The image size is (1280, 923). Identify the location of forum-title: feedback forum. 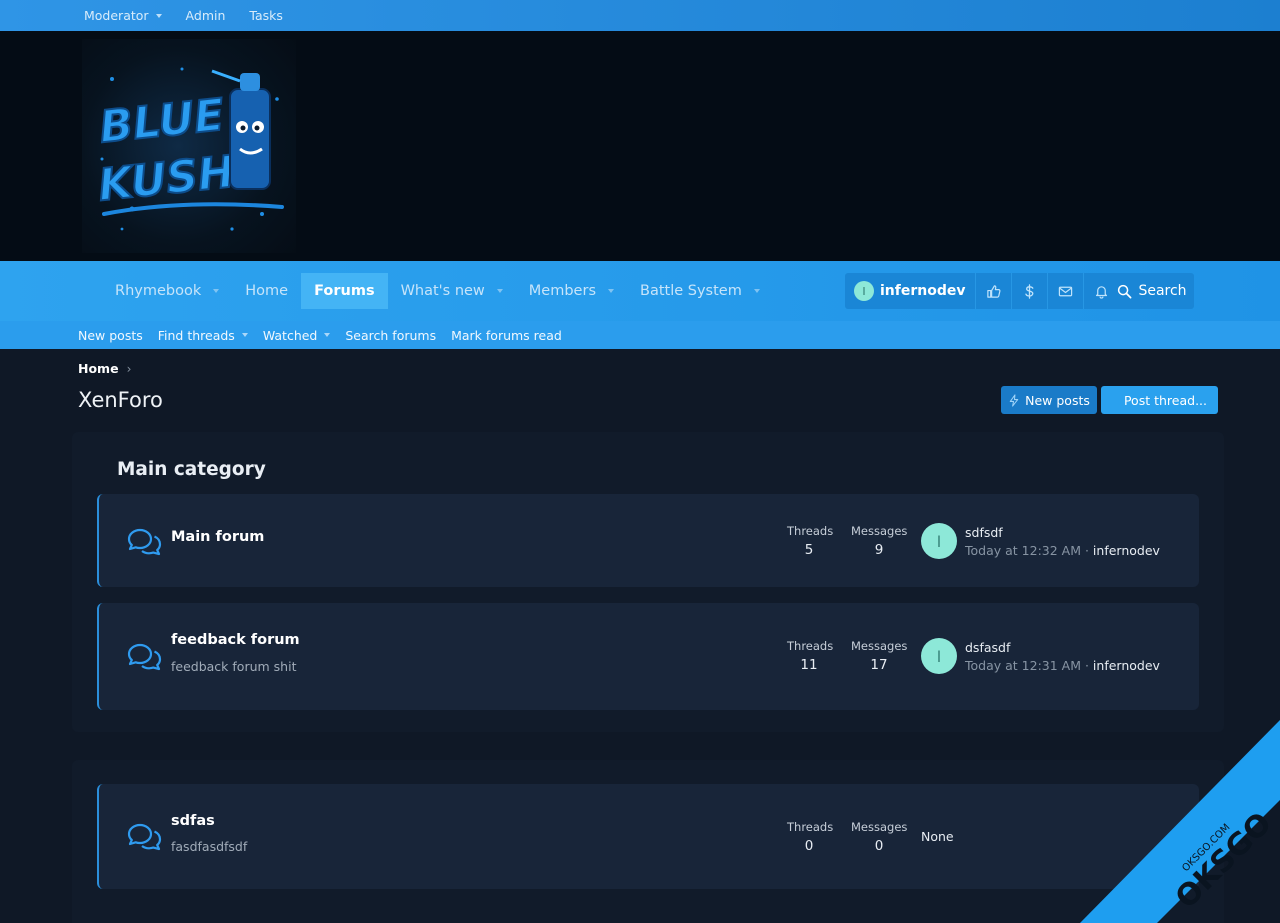
(235, 640).